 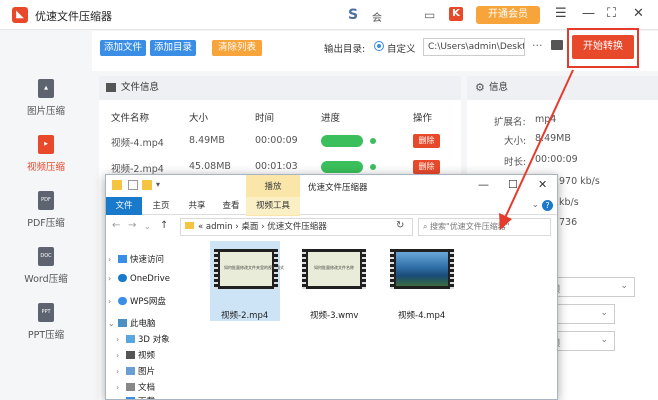 What do you see at coordinates (513, 184) in the screenshot?
I see `maximize-icon: ☐` at bounding box center [513, 184].